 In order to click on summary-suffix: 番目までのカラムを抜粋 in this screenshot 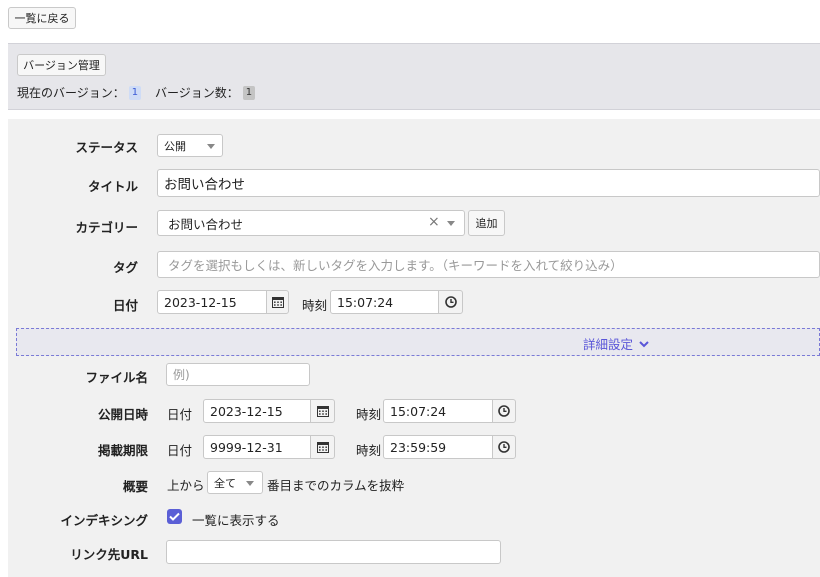, I will do `click(336, 485)`.